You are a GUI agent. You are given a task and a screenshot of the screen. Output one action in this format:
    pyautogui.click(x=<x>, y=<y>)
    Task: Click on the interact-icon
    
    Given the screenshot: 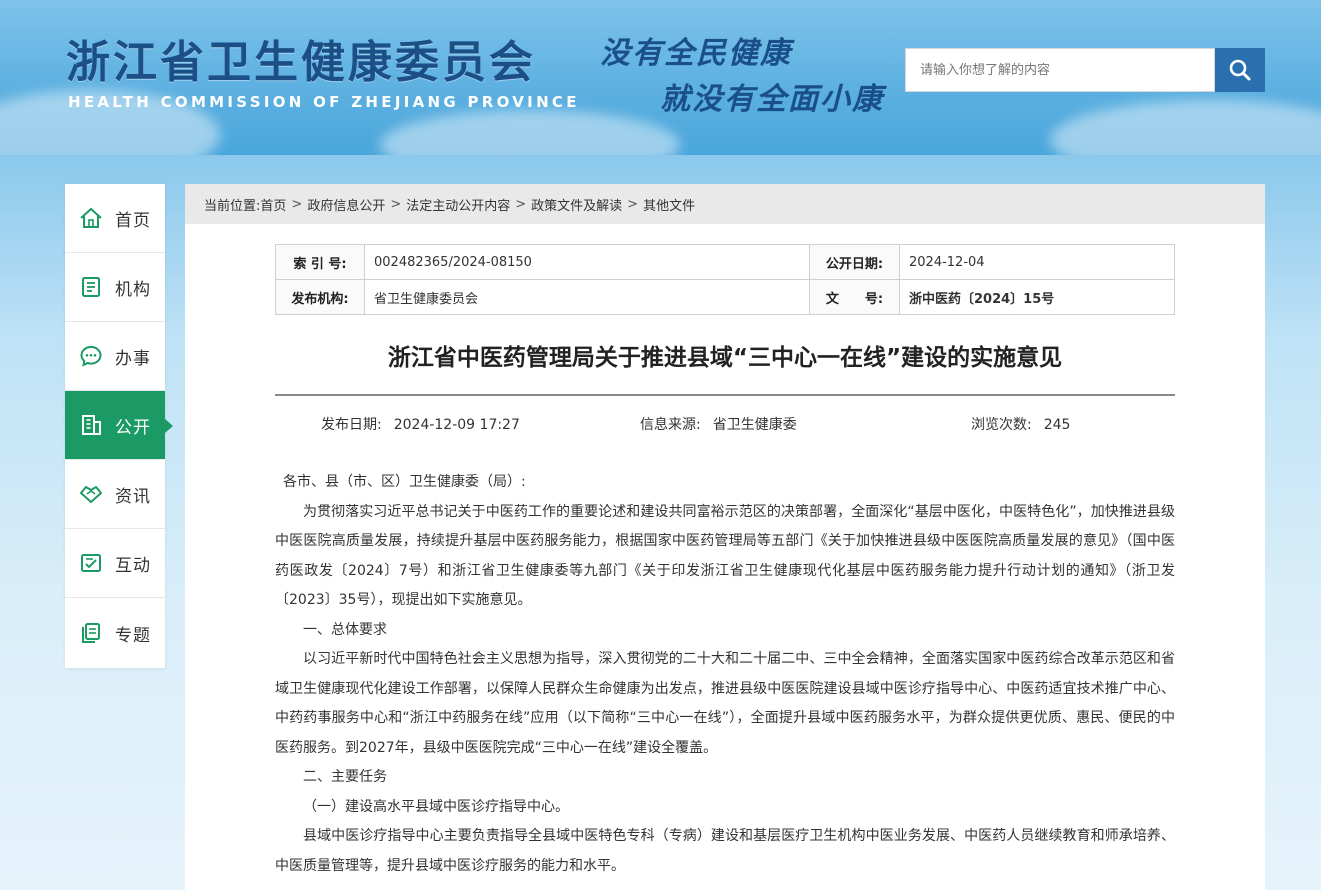 What is the action you would take?
    pyautogui.click(x=91, y=563)
    